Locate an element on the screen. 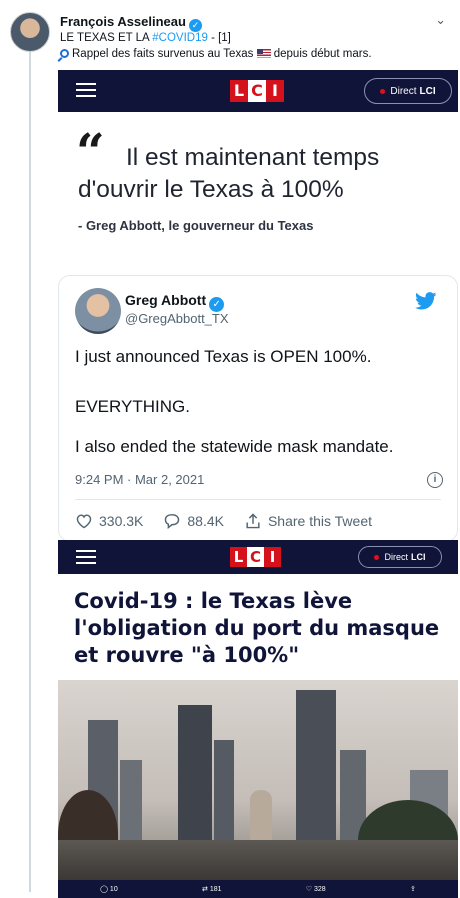  quote-attribution: - Greg Abbott, le gouverneur du Texas is located at coordinates (196, 225).